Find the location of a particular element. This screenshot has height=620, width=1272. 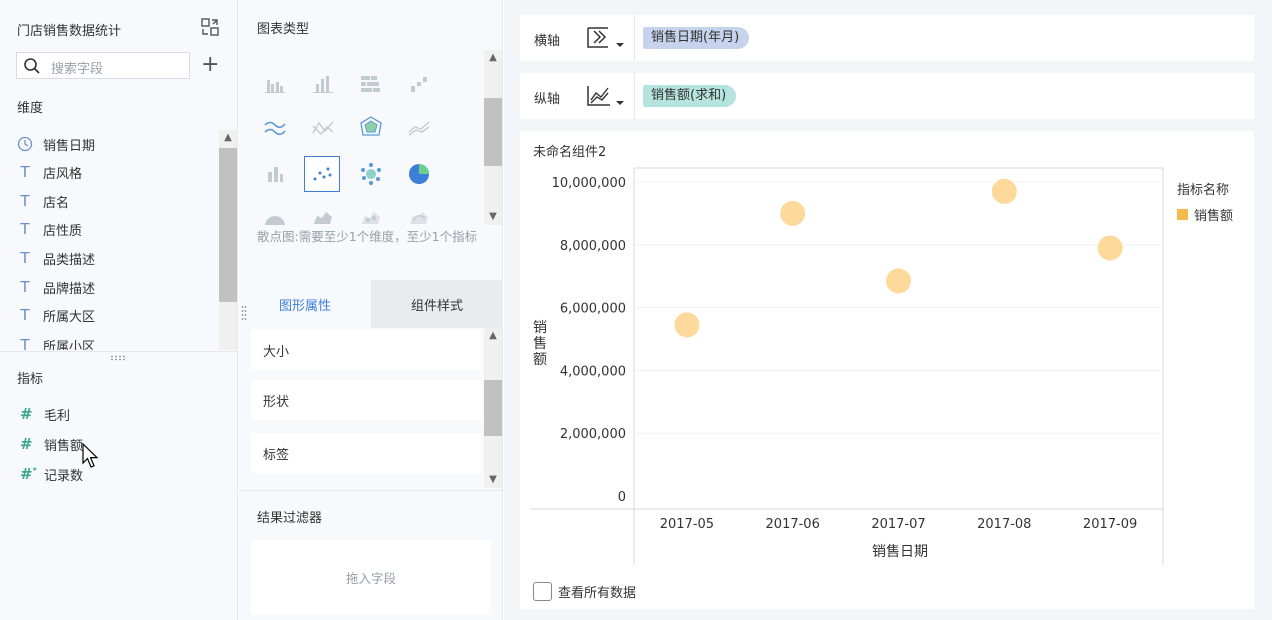

measure-item: # 销售额 is located at coordinates (51, 444).